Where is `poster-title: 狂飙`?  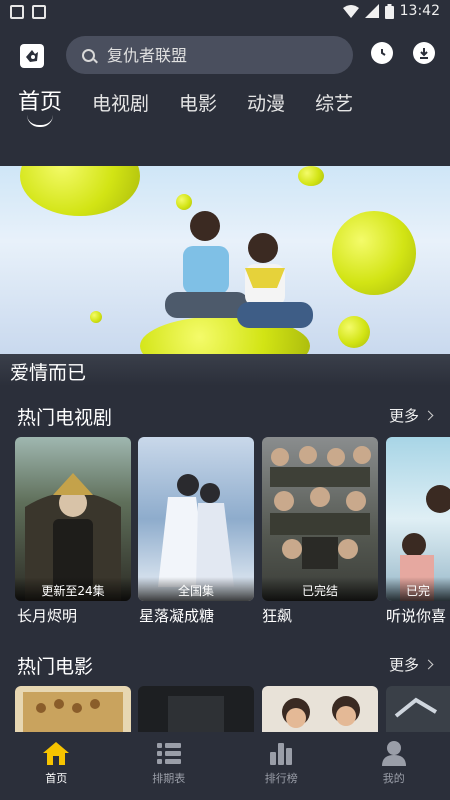 poster-title: 狂飙 is located at coordinates (320, 615).